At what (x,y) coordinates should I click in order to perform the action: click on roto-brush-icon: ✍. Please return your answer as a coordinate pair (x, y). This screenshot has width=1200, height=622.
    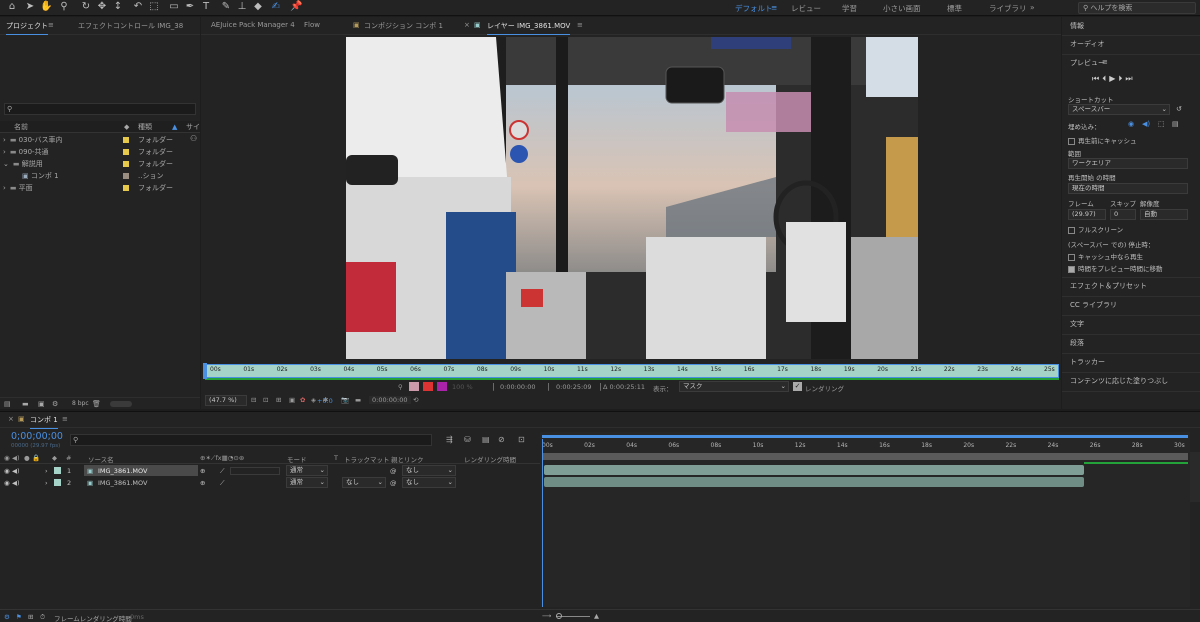
    Looking at the image, I should click on (276, 7).